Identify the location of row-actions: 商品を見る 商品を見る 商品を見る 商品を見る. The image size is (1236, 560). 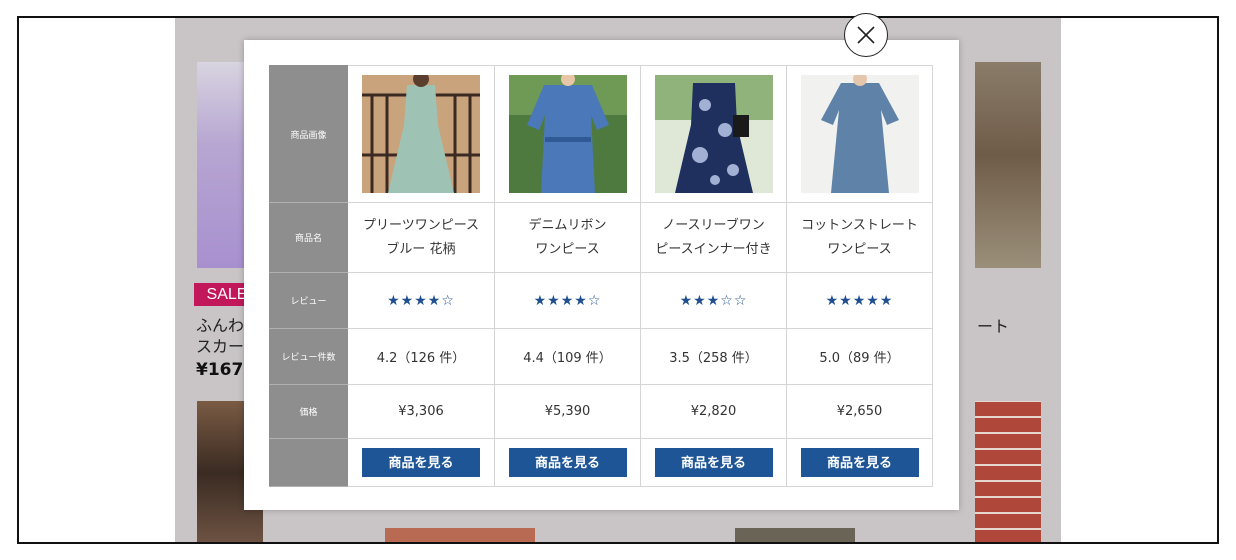
(601, 462).